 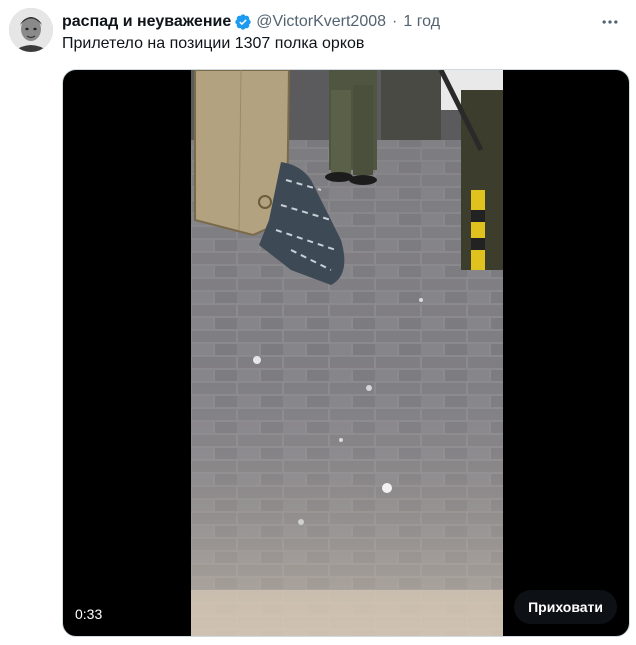 I want to click on avatar, so click(x=31, y=30).